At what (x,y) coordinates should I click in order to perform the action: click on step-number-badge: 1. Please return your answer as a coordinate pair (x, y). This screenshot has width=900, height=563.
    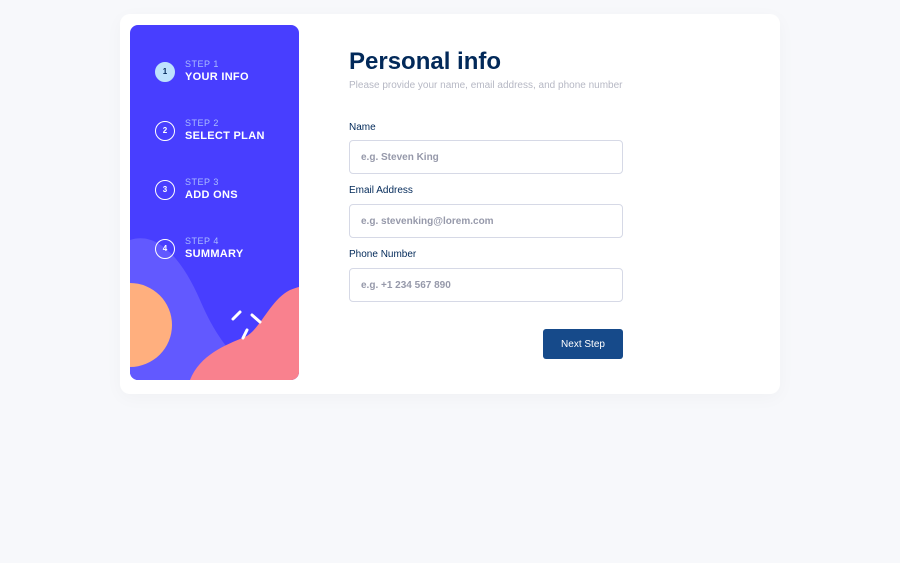
    Looking at the image, I should click on (165, 71).